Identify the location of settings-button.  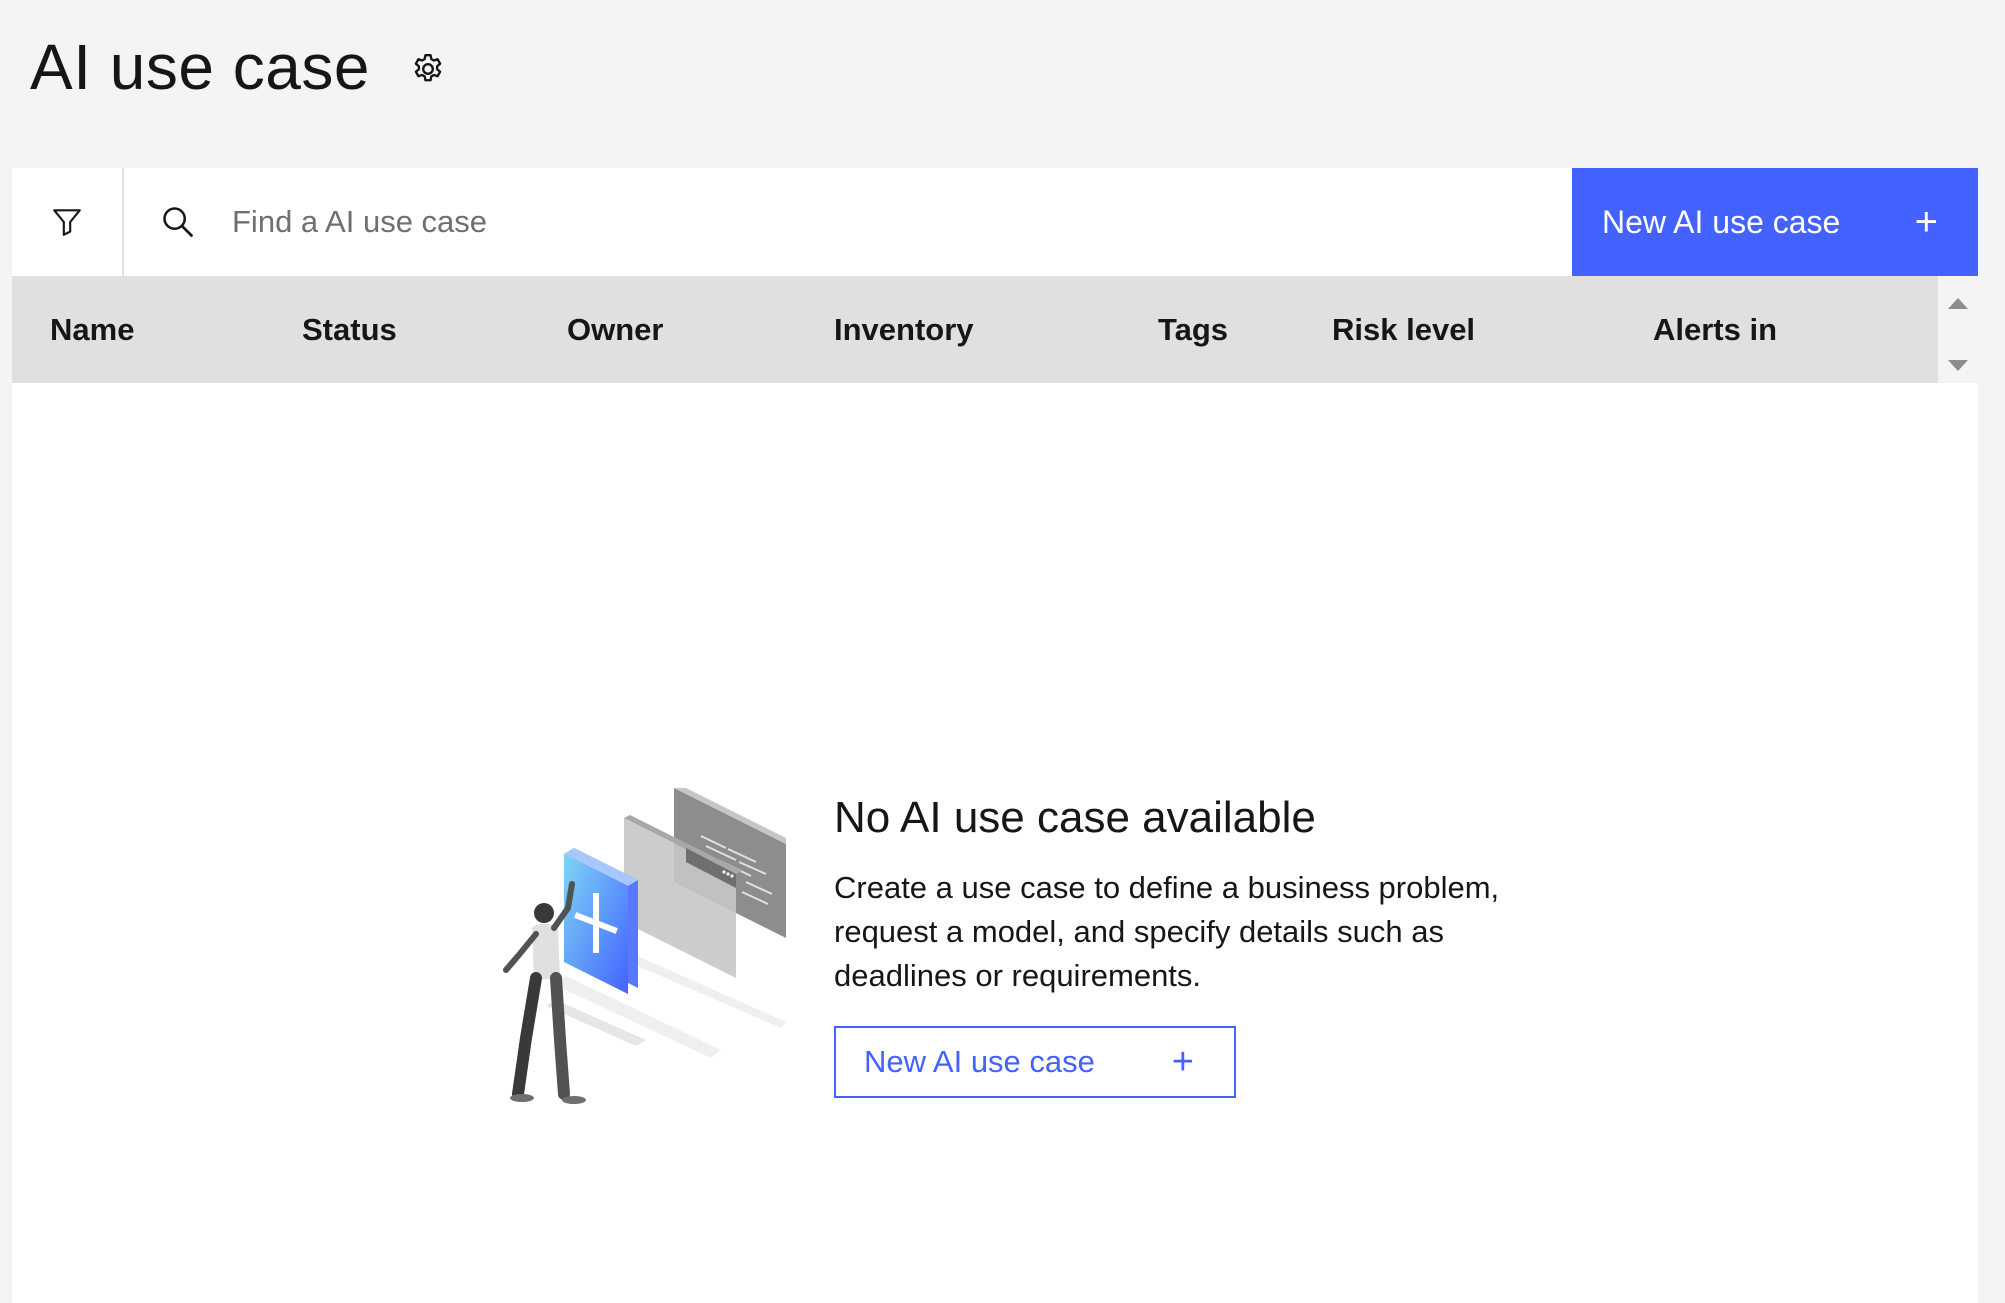
(428, 69).